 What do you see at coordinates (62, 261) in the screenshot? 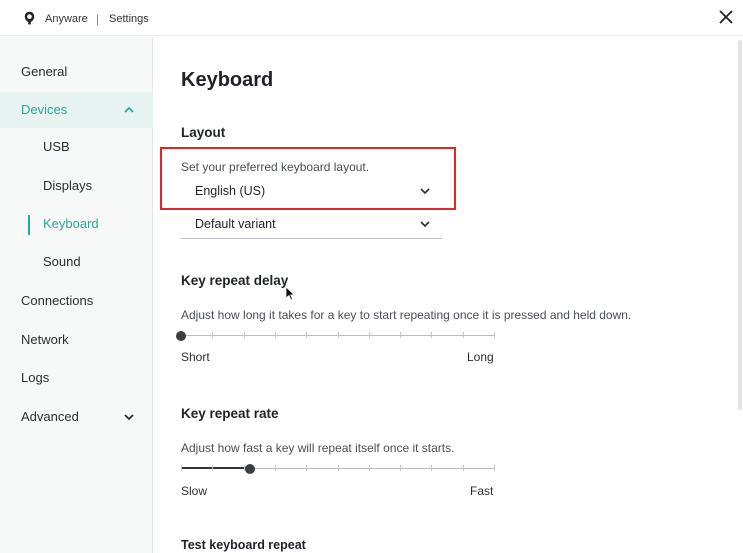
I see `sidebar-item-label: Sound` at bounding box center [62, 261].